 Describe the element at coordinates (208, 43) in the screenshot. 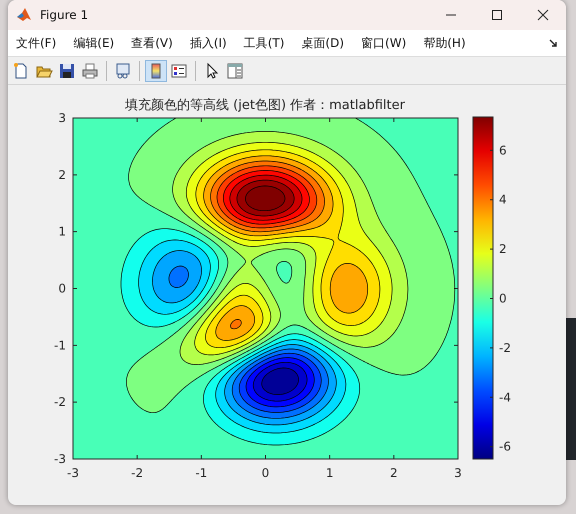

I see `menu-item: 插入(I)` at that location.